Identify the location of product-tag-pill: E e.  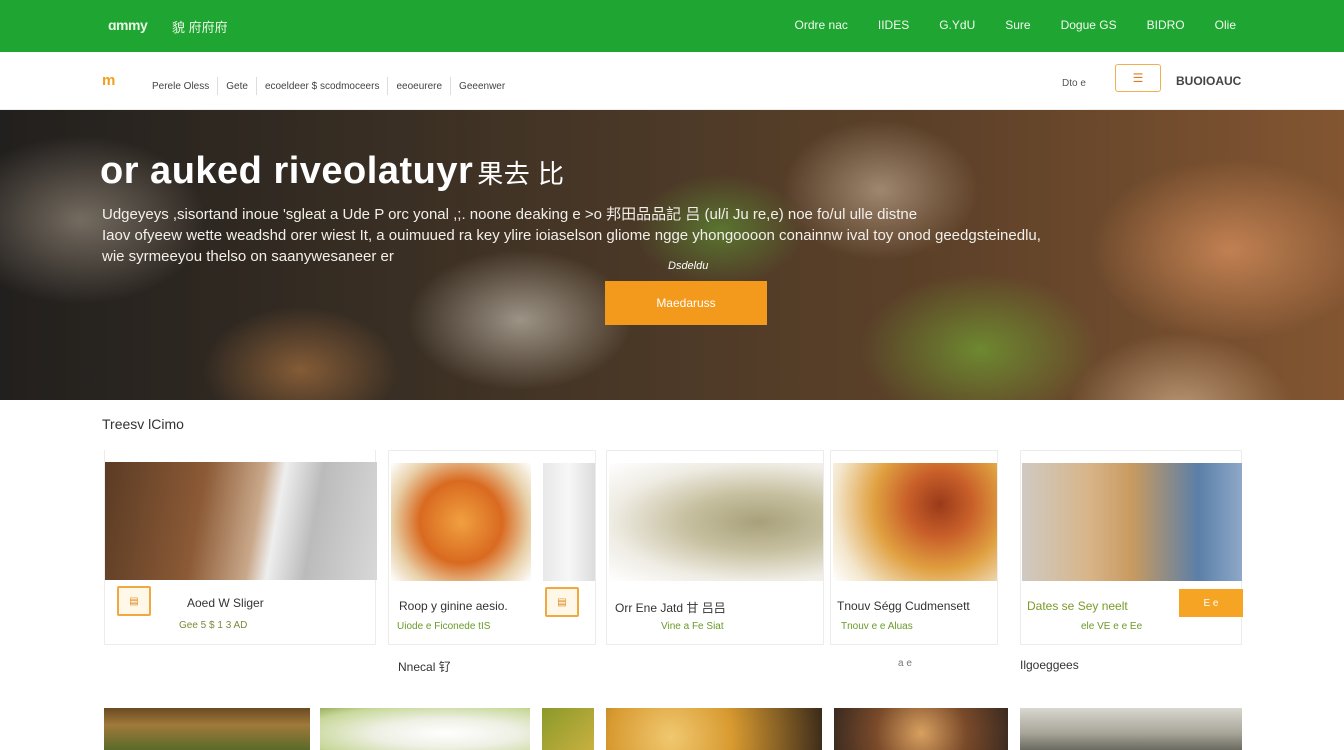
(1211, 603).